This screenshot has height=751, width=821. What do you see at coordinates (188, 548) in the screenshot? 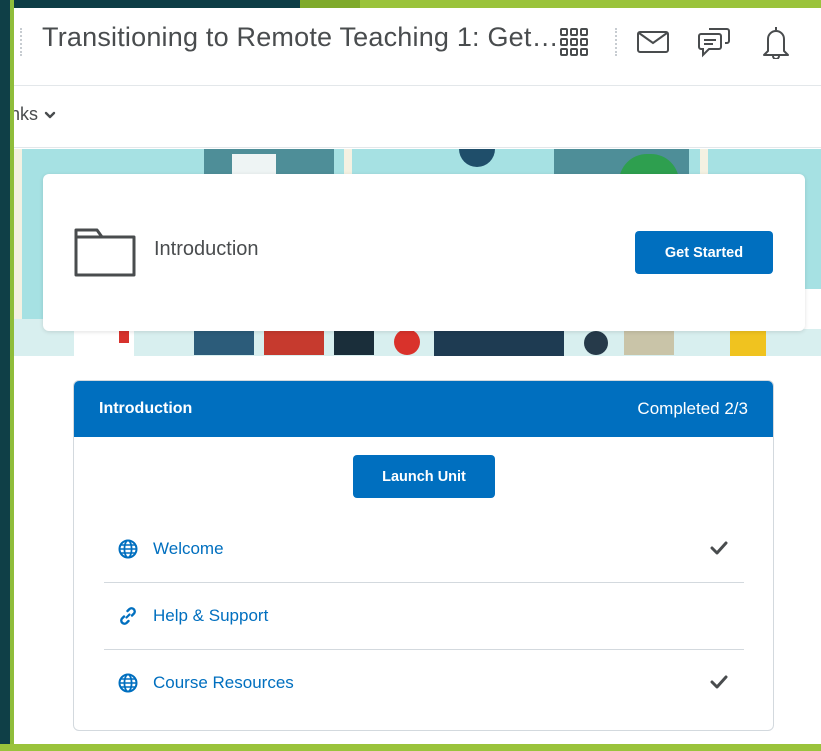
I see `unit-item-label: Welcome` at bounding box center [188, 548].